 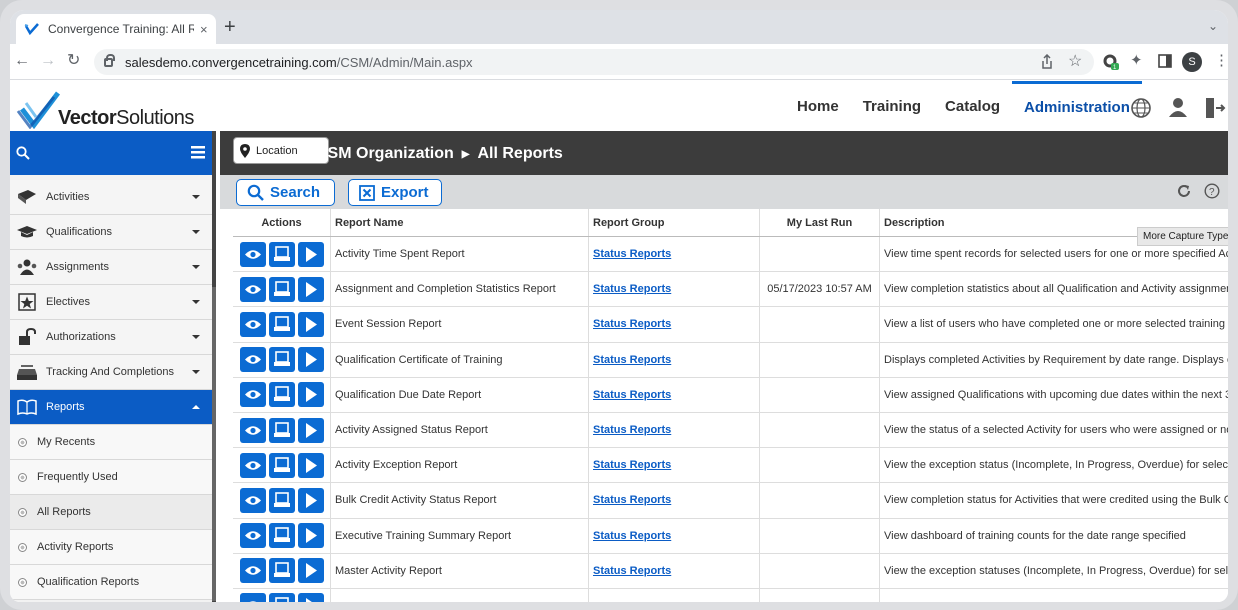 What do you see at coordinates (214, 444) in the screenshot?
I see `sidebar-scrollbar` at bounding box center [214, 444].